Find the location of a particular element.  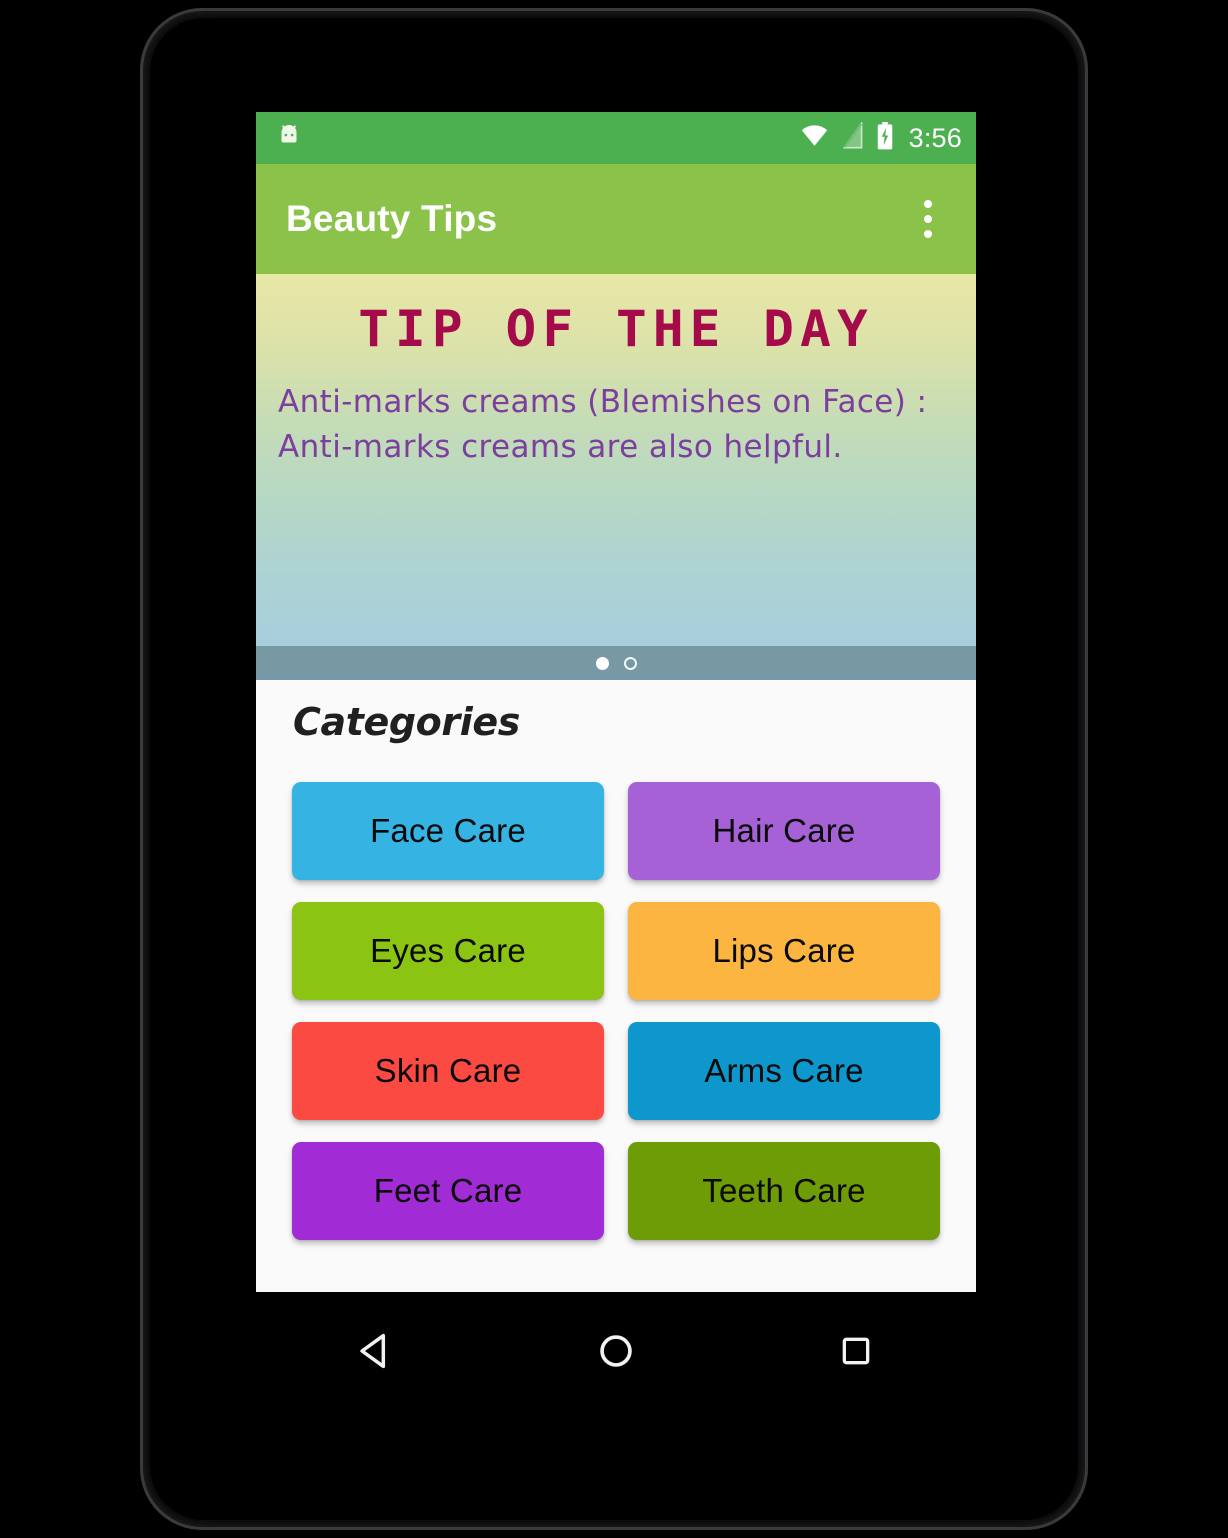

category-button-lips-care: Lips Care is located at coordinates (784, 951).